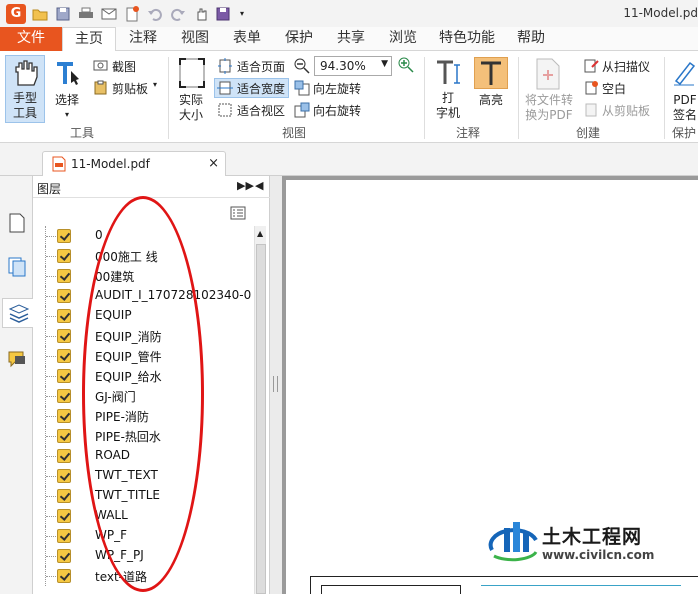  What do you see at coordinates (337, 110) in the screenshot?
I see `rotate-right-button: 向右旋转` at bounding box center [337, 110].